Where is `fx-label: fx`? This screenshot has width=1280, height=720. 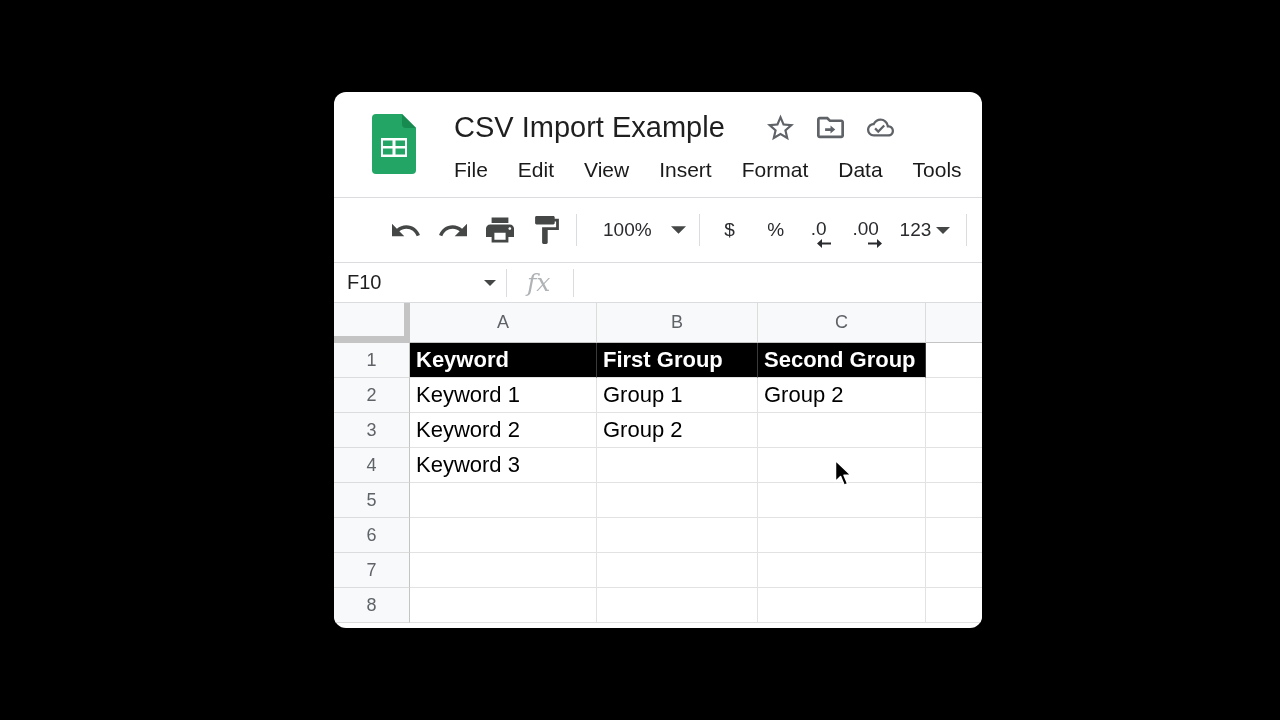 fx-label: fx is located at coordinates (539, 282).